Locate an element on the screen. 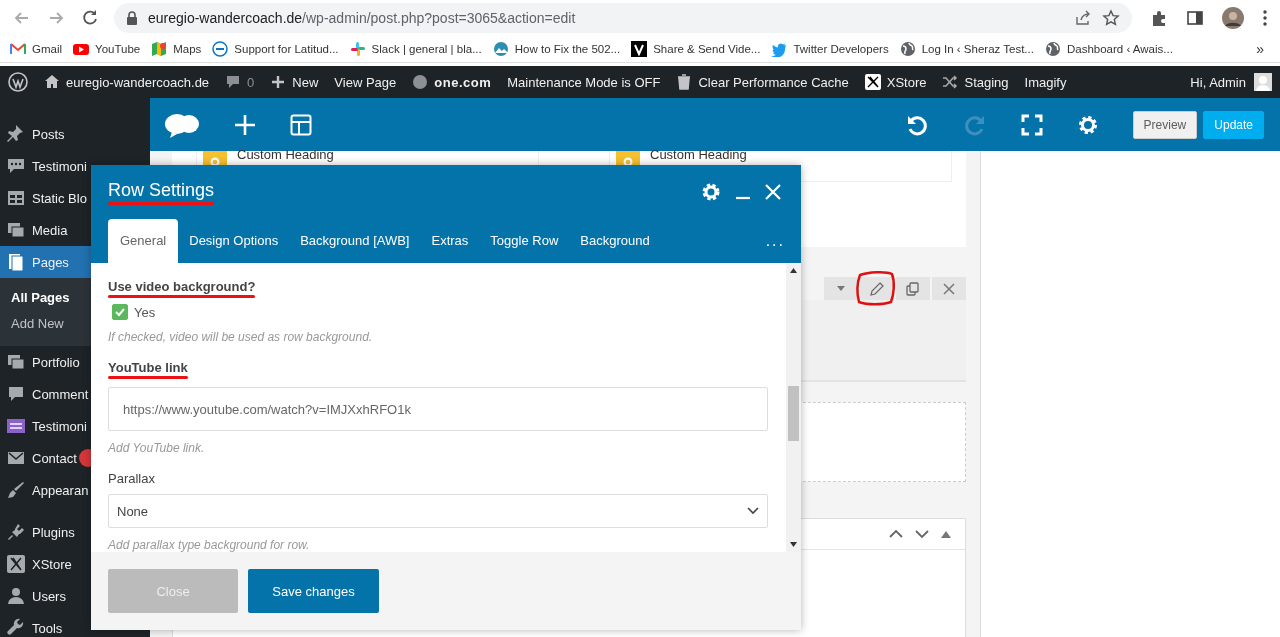 The height and width of the screenshot is (637, 1280). duplicate-button is located at coordinates (913, 288).